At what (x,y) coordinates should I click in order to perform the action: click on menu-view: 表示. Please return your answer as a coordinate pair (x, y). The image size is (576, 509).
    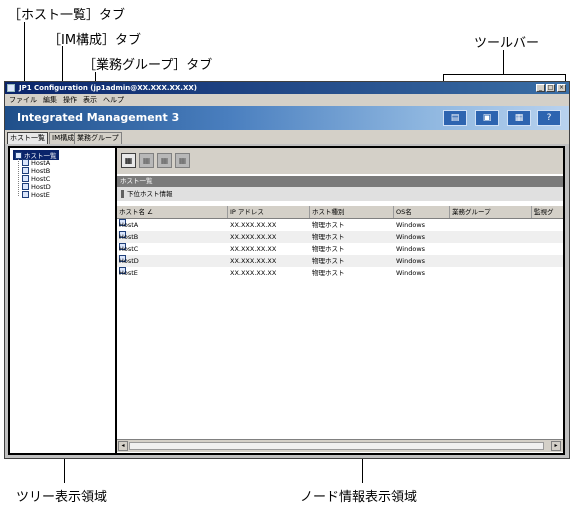
    Looking at the image, I should click on (90, 100).